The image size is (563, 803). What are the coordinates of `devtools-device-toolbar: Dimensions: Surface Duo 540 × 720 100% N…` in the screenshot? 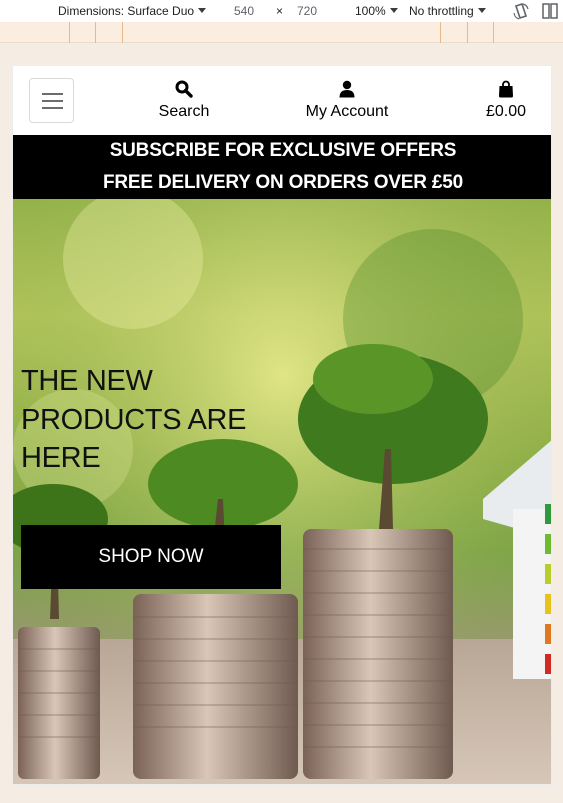 It's located at (281, 11).